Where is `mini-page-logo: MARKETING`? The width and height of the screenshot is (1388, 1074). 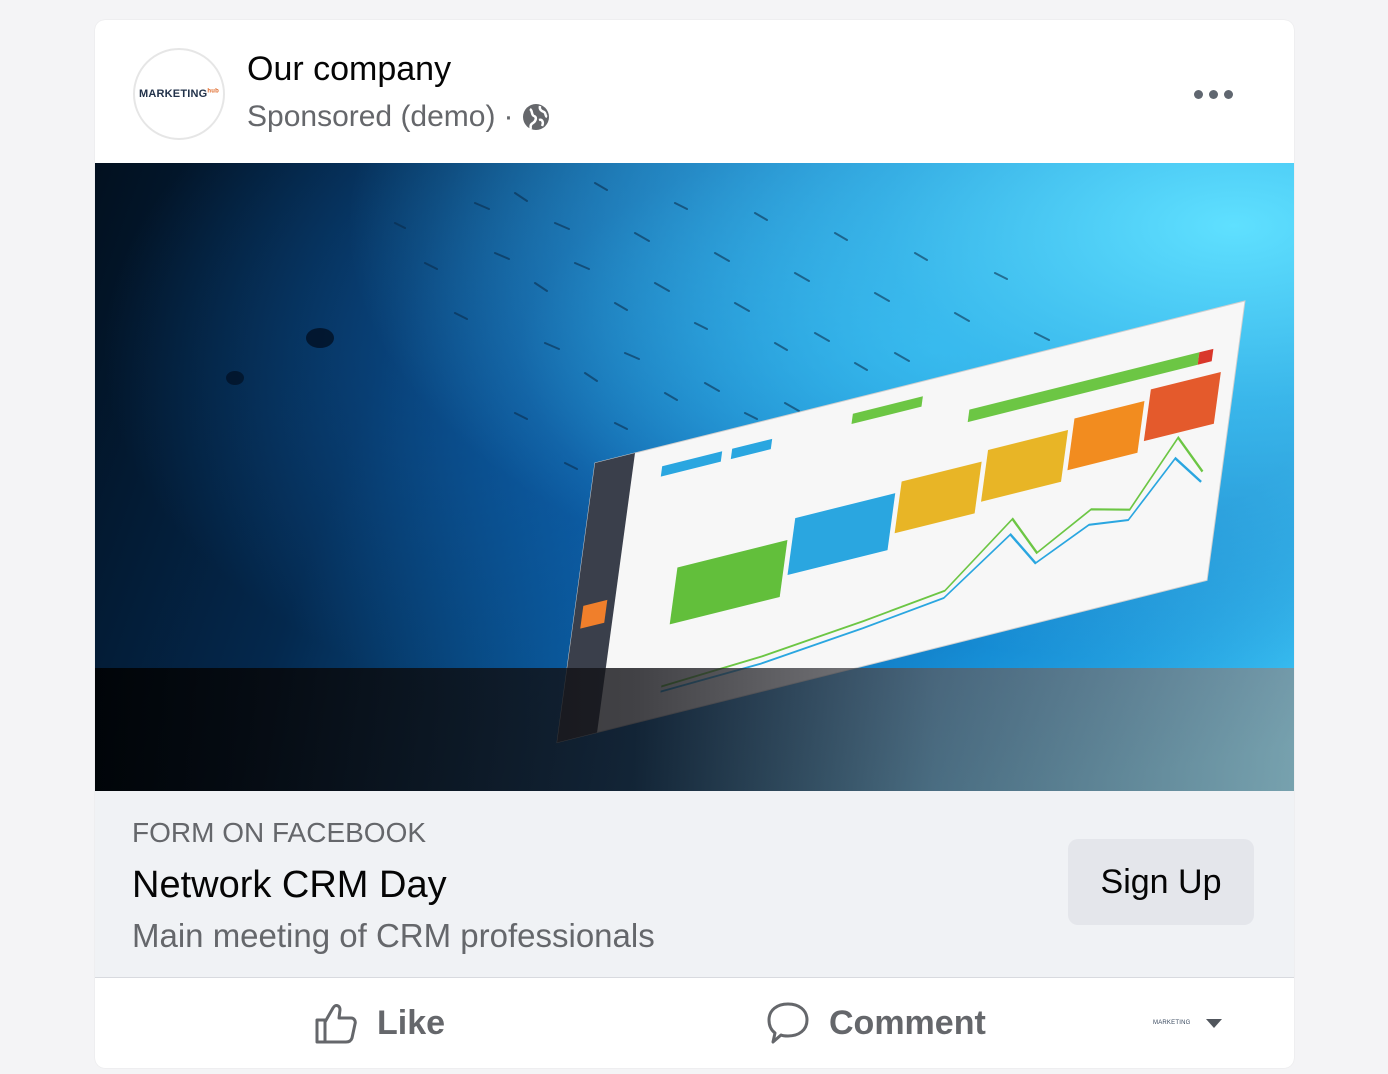 mini-page-logo: MARKETING is located at coordinates (1172, 1023).